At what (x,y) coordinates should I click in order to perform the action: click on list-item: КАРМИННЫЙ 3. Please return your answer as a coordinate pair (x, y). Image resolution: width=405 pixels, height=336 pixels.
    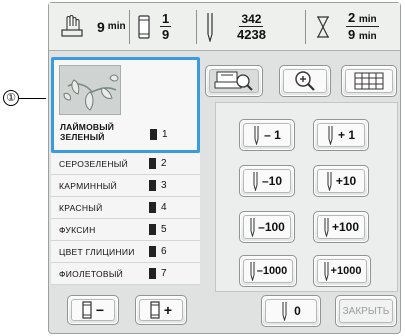
    Looking at the image, I should click on (125, 186).